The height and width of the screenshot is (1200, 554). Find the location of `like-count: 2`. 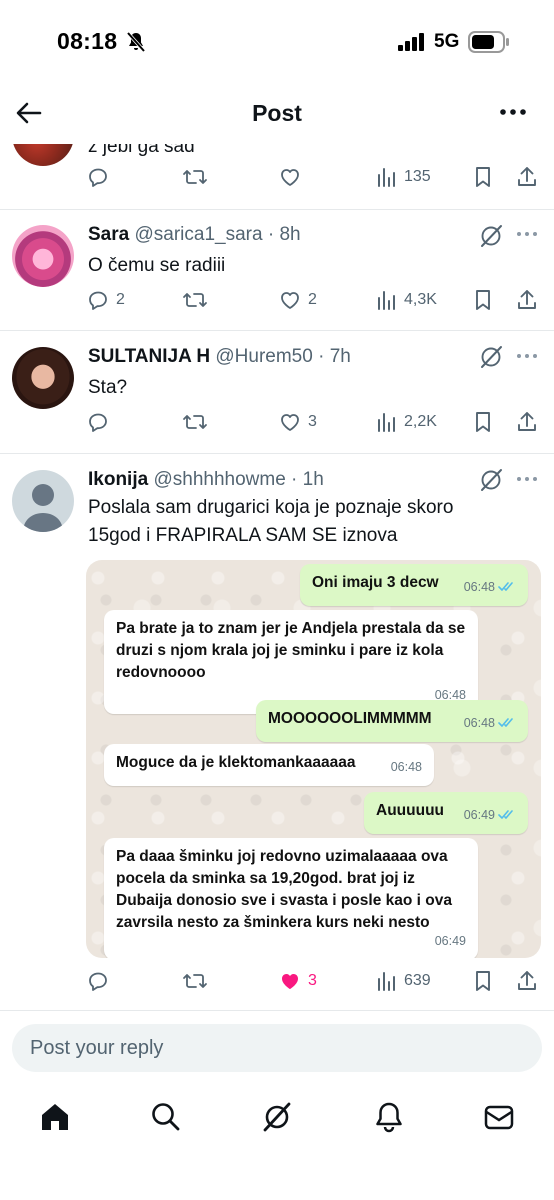

like-count: 2 is located at coordinates (312, 299).